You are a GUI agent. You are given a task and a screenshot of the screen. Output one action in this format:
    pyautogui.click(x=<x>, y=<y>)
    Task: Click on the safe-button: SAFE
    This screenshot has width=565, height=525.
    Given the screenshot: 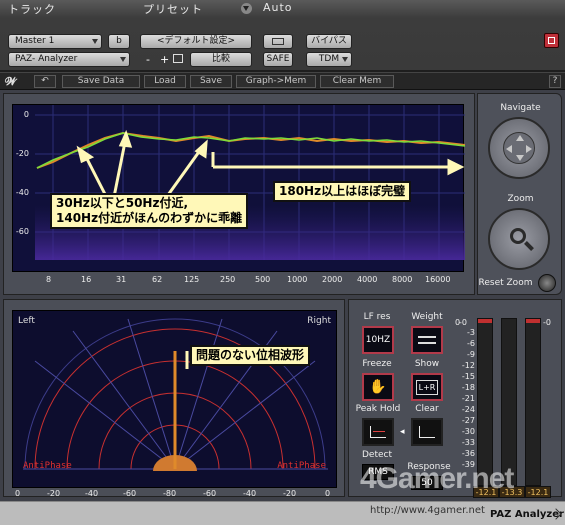 What is the action you would take?
    pyautogui.click(x=278, y=59)
    